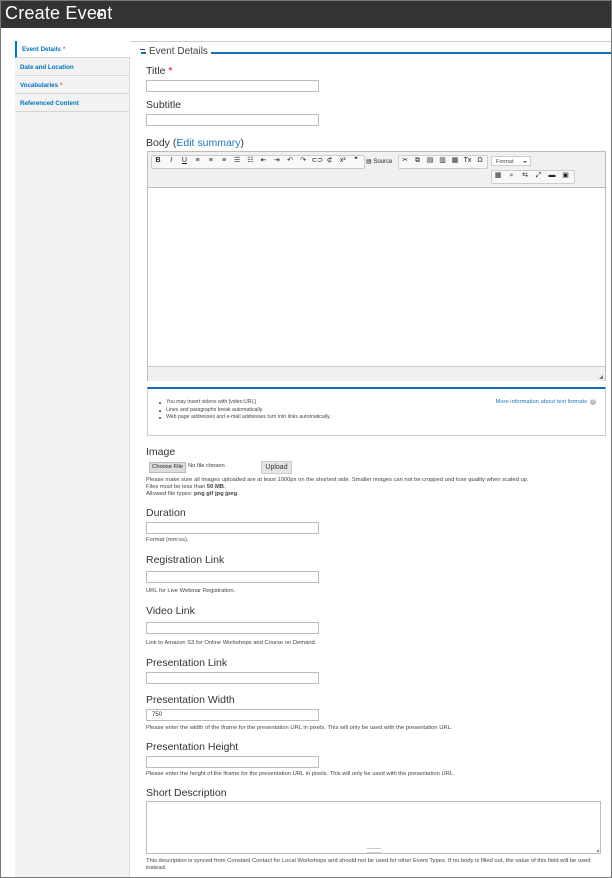  I want to click on textarea-grip-icon, so click(374, 850).